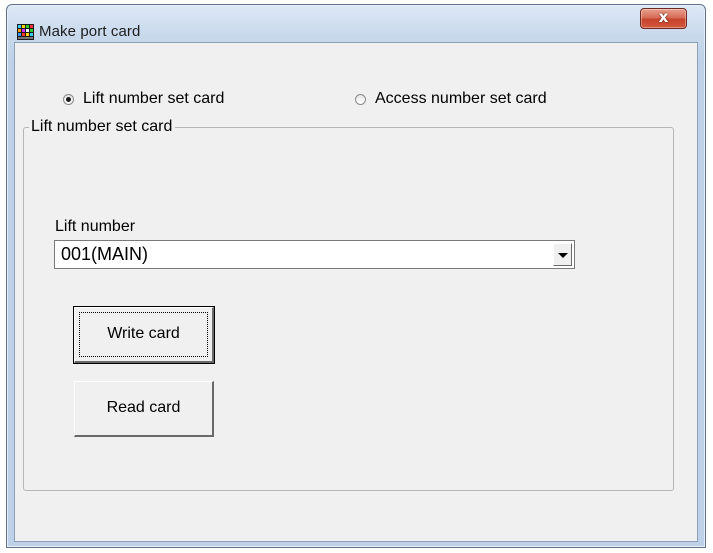 The image size is (713, 553). Describe the element at coordinates (105, 254) in the screenshot. I see `lift-number-selected-value: 001(MAIN)` at that location.